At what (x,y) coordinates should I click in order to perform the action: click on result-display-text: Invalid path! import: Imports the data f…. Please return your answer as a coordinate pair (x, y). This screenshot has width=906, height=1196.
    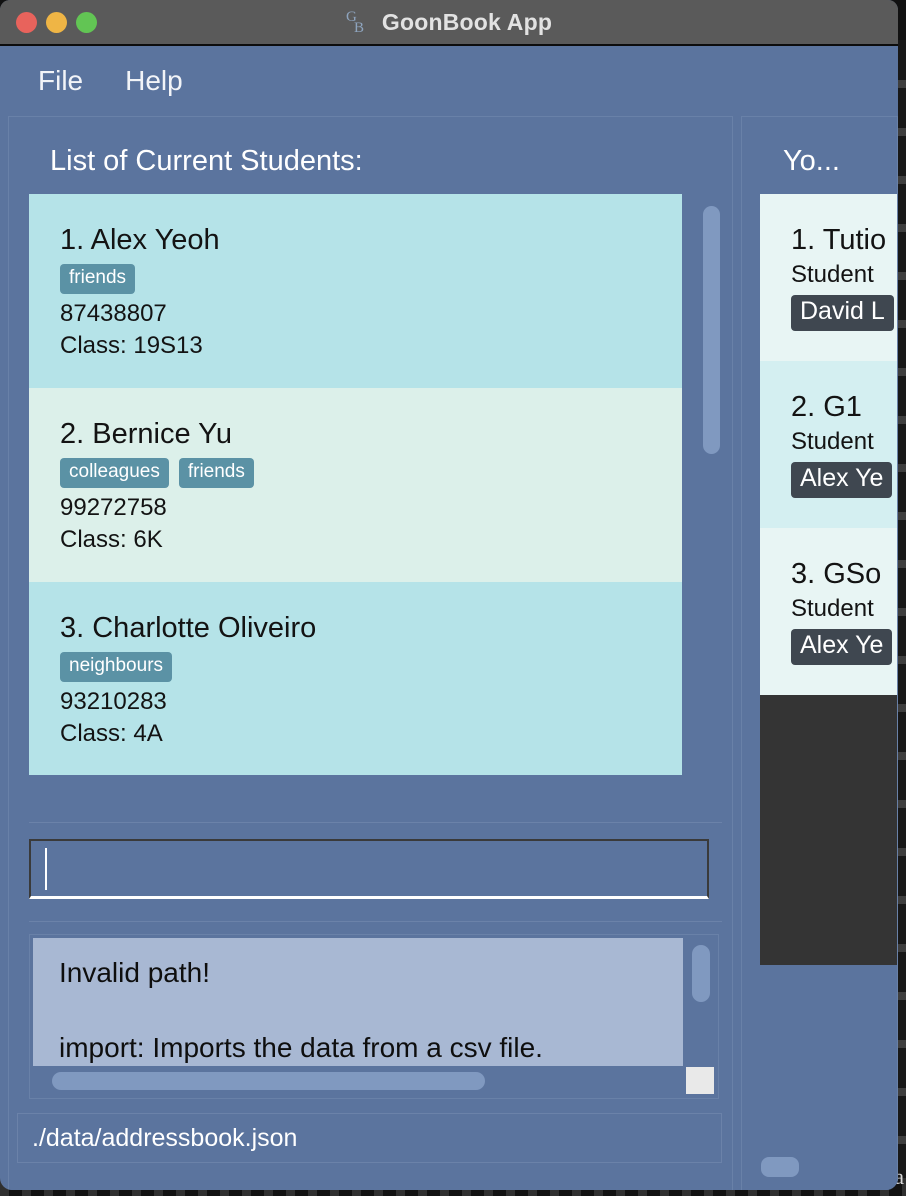
    Looking at the image, I should click on (358, 1002).